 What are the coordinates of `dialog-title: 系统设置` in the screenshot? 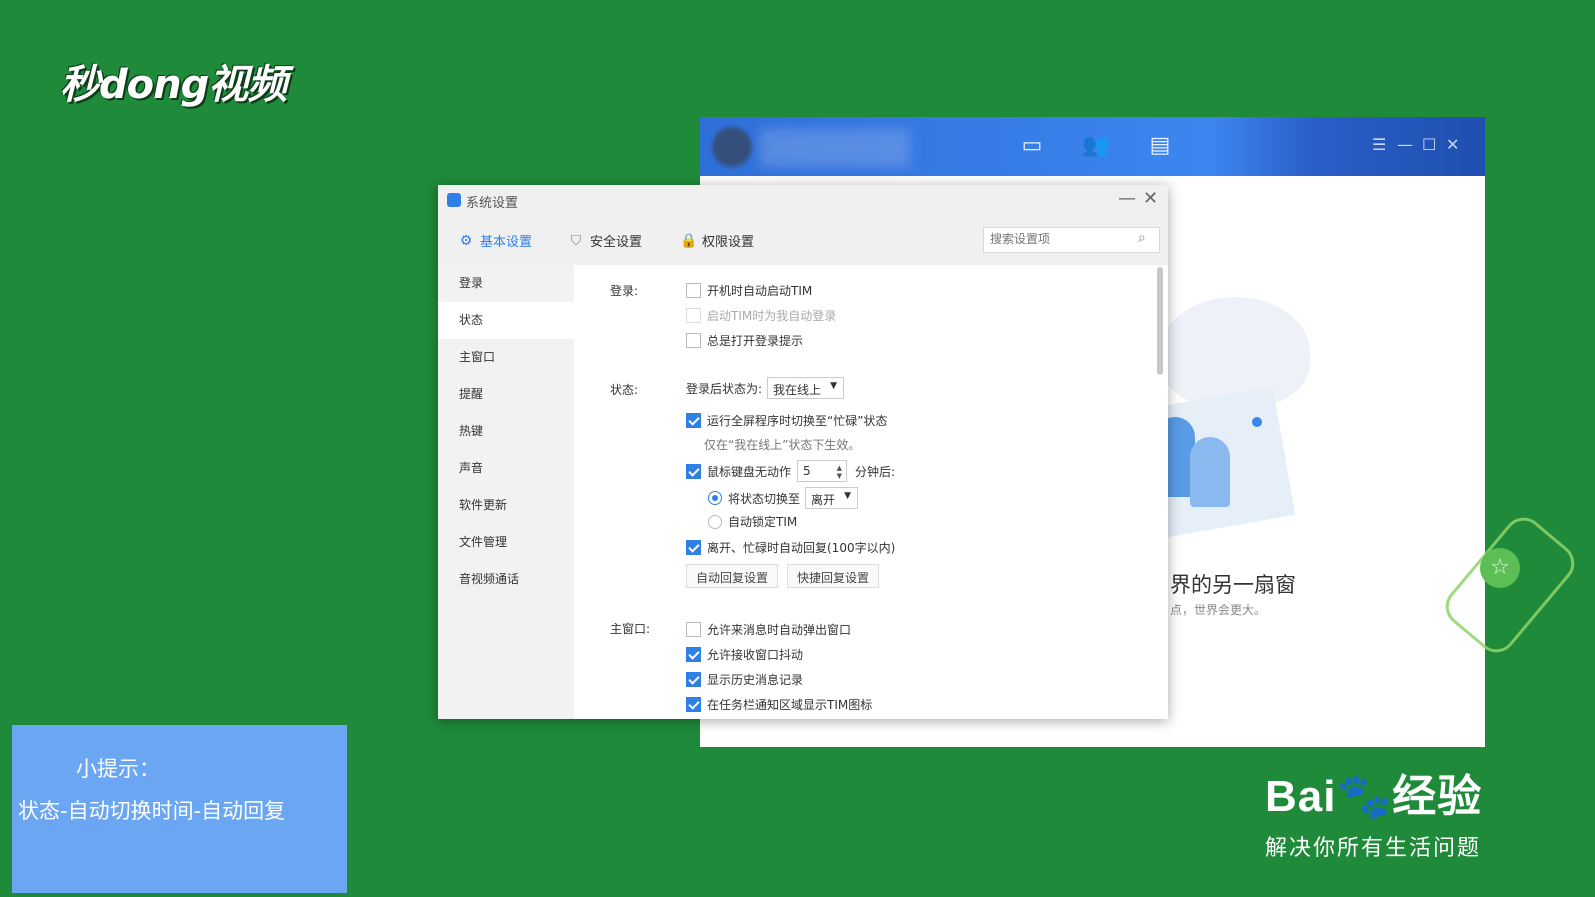 It's located at (492, 203).